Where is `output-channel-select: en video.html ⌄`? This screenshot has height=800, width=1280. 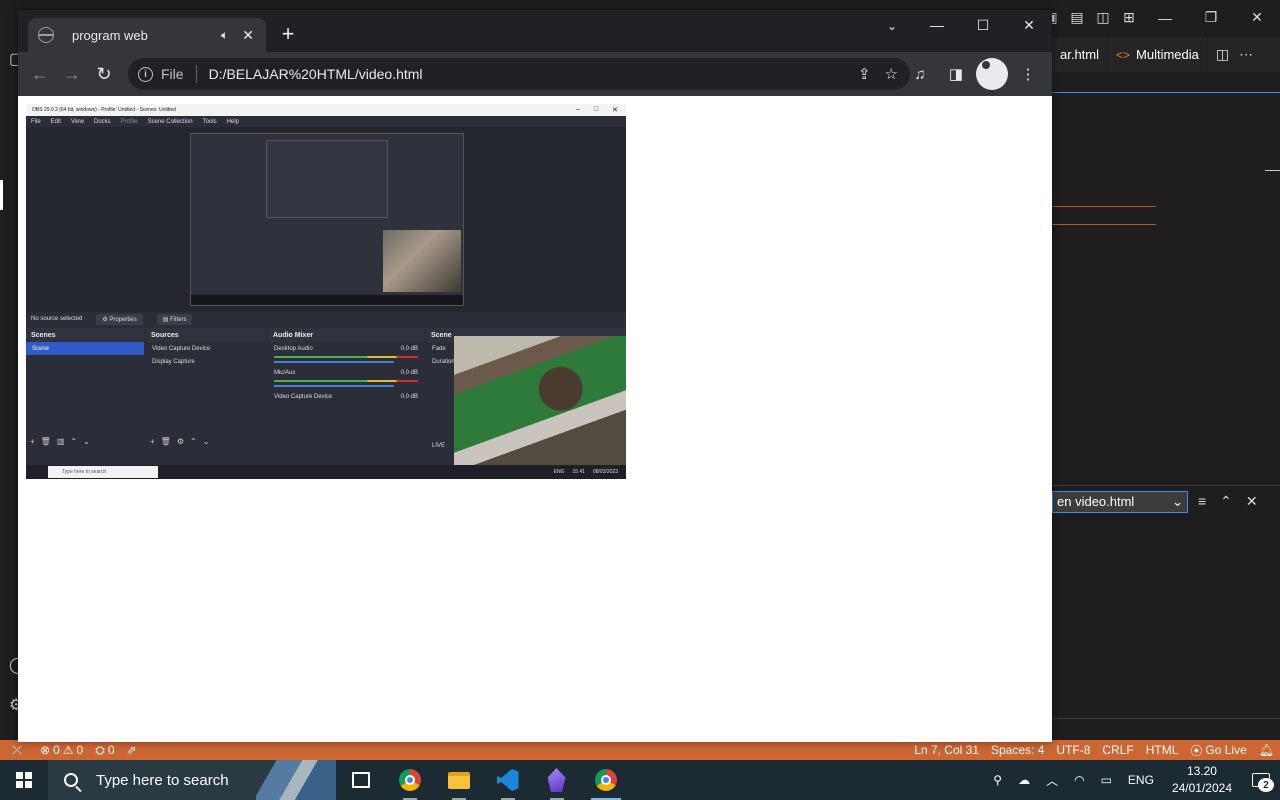 output-channel-select: en video.html ⌄ is located at coordinates (1120, 501).